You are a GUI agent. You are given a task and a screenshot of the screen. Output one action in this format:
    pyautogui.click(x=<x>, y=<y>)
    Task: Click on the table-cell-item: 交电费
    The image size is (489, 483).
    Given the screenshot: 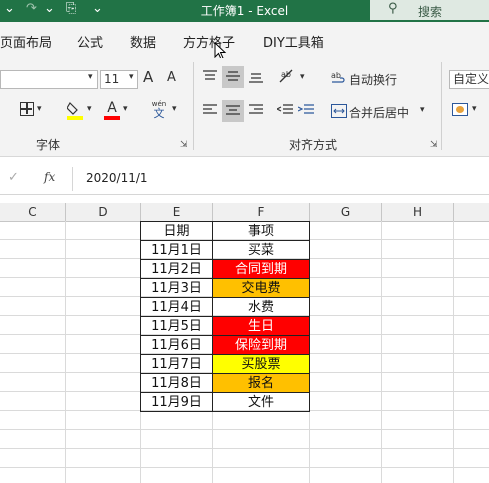 What is the action you would take?
    pyautogui.click(x=261, y=288)
    